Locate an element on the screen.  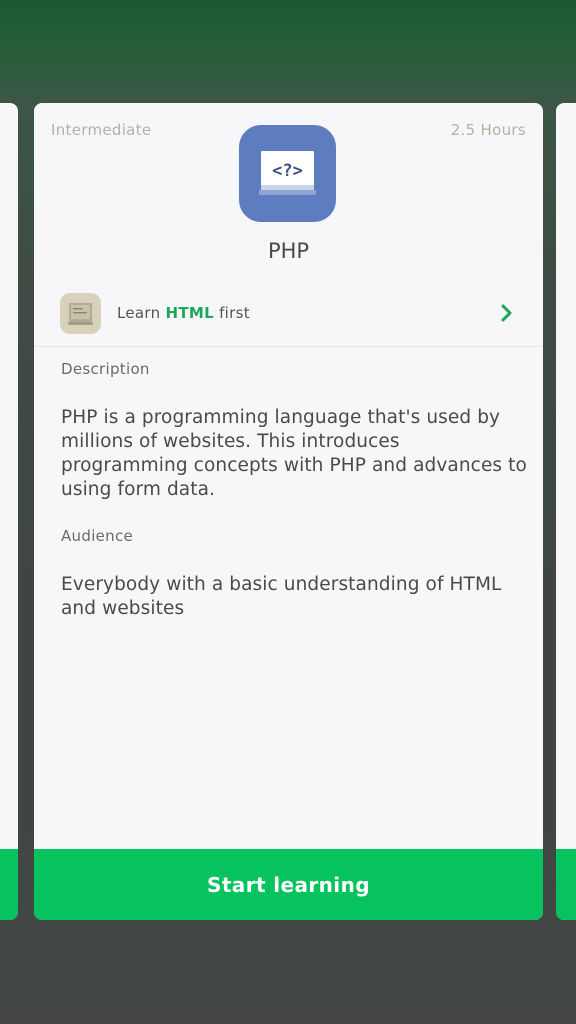
prerequisite-row: Learn HTML first is located at coordinates (288, 318).